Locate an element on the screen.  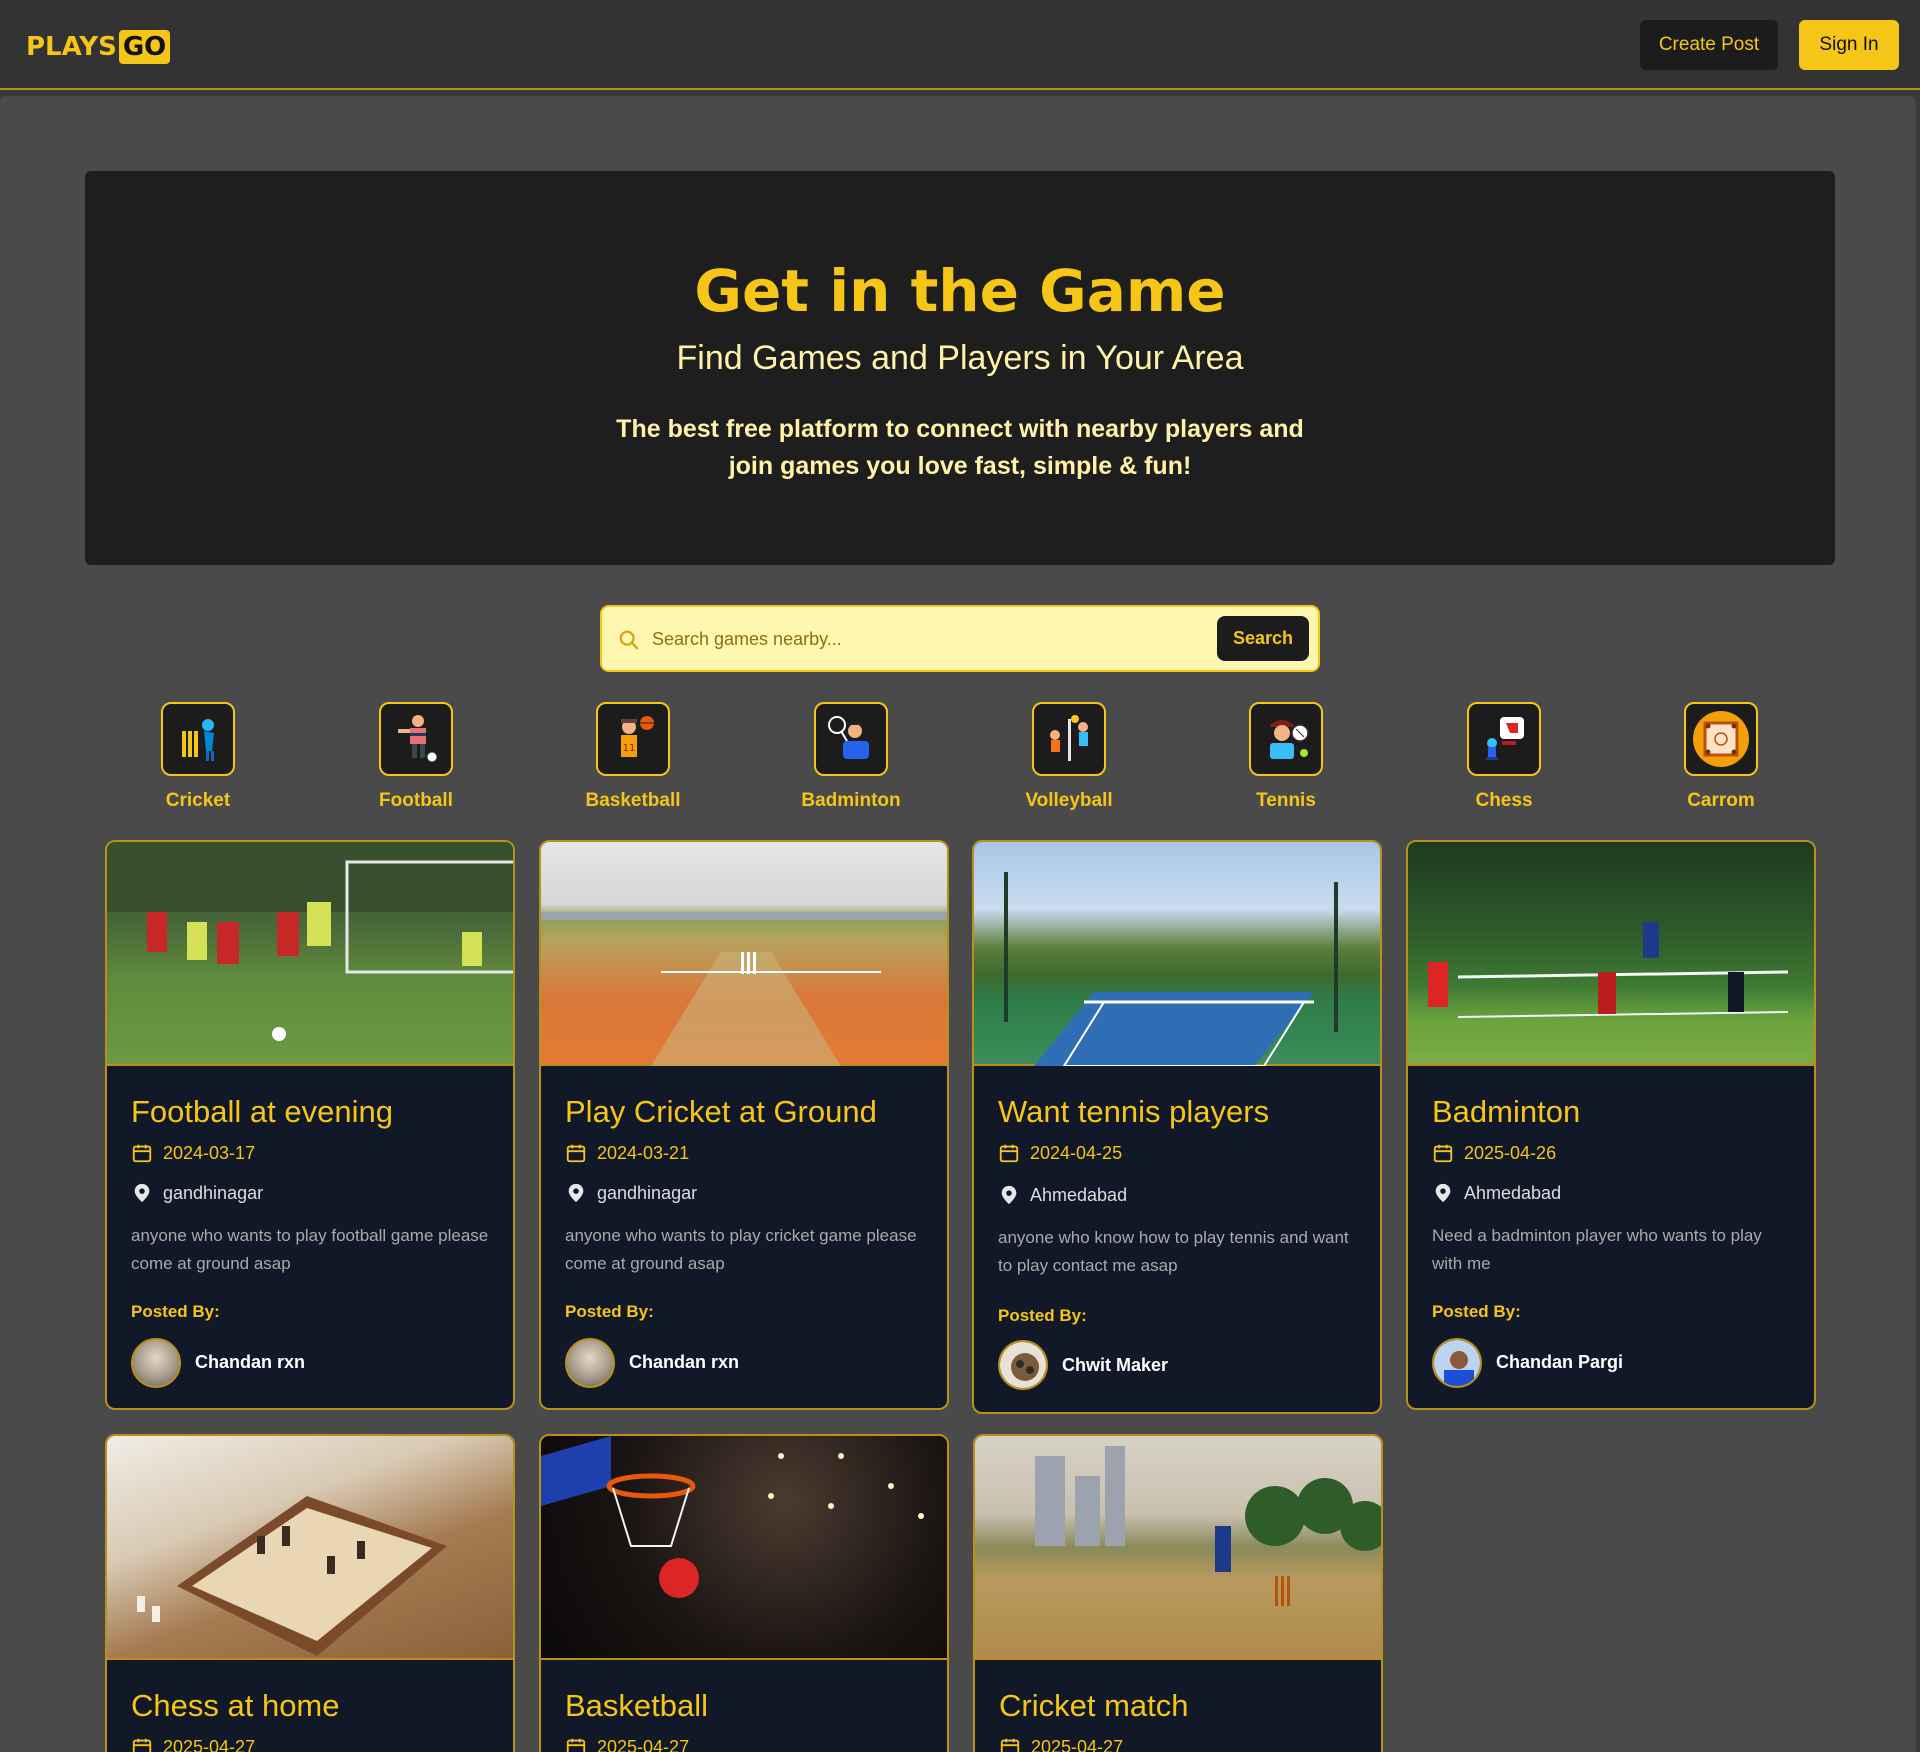
carrom-icon is located at coordinates (1721, 739).